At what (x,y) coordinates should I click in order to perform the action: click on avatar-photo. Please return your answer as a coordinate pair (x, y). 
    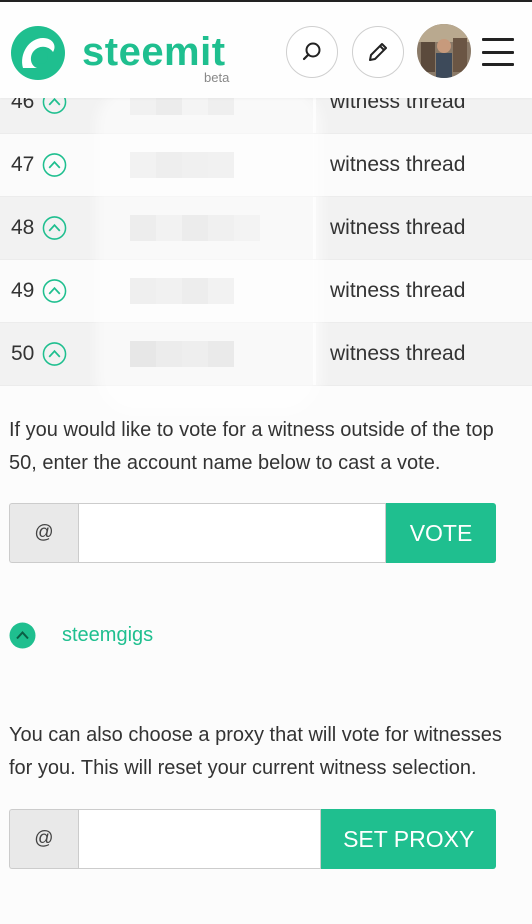
    Looking at the image, I should click on (444, 51).